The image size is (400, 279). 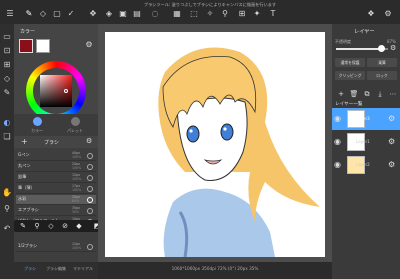 I want to click on opacity-slider-knob, so click(x=382, y=48).